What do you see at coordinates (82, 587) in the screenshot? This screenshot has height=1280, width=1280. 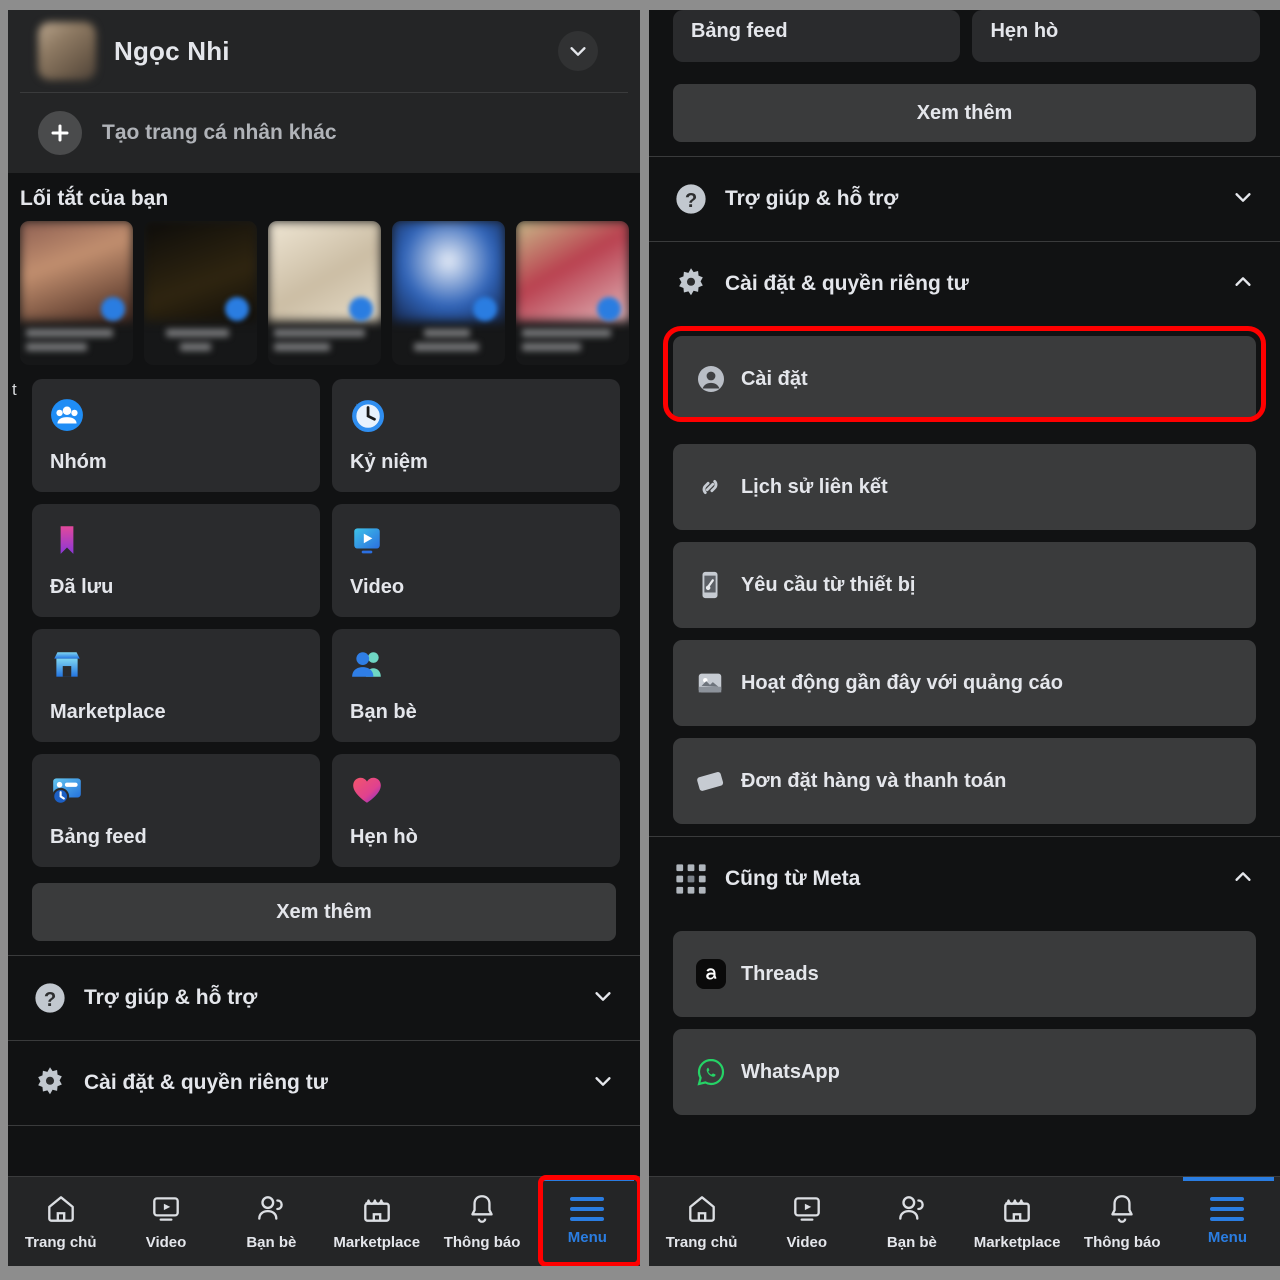 I see `tile-label: Đã lưu` at bounding box center [82, 587].